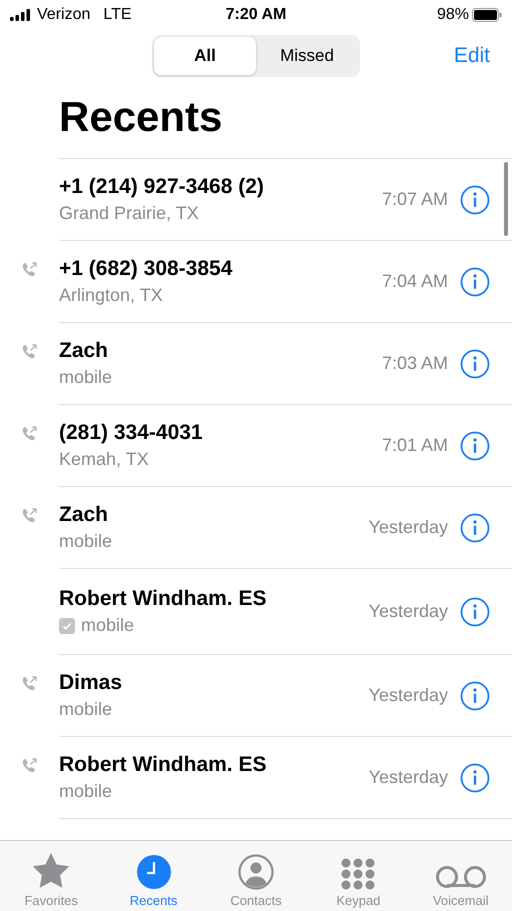 The width and height of the screenshot is (512, 911). I want to click on keypad-icon, so click(358, 874).